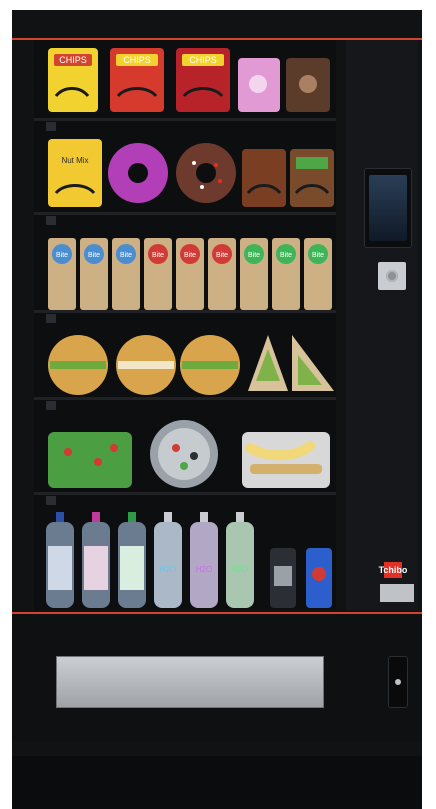 The image size is (436, 809). What do you see at coordinates (240, 569) in the screenshot?
I see `bottle-h2o-green-label: H2O` at bounding box center [240, 569].